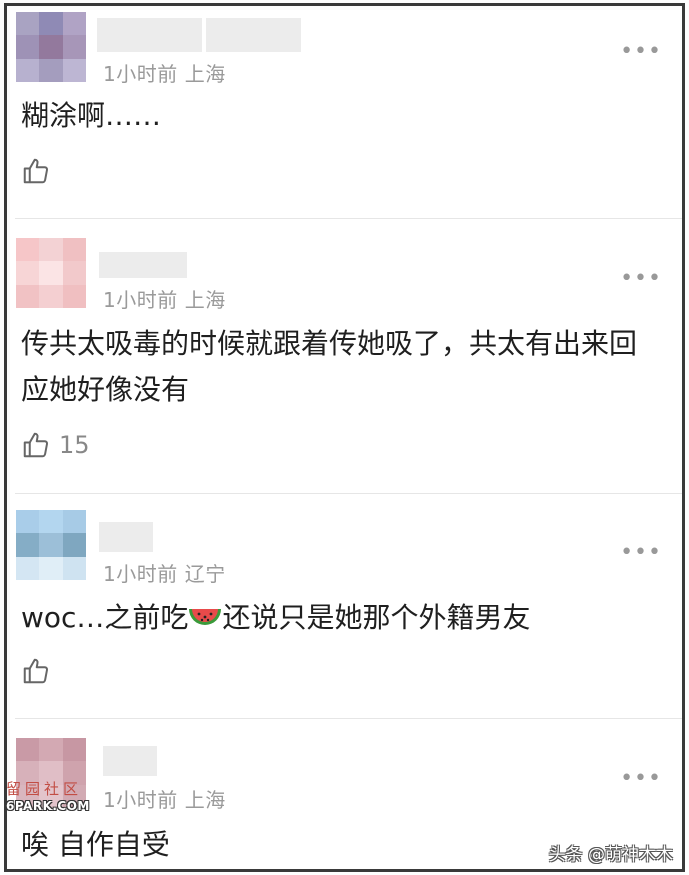  Describe the element at coordinates (610, 855) in the screenshot. I see `watermark-toutiao: 头条 @萌神木木` at that location.